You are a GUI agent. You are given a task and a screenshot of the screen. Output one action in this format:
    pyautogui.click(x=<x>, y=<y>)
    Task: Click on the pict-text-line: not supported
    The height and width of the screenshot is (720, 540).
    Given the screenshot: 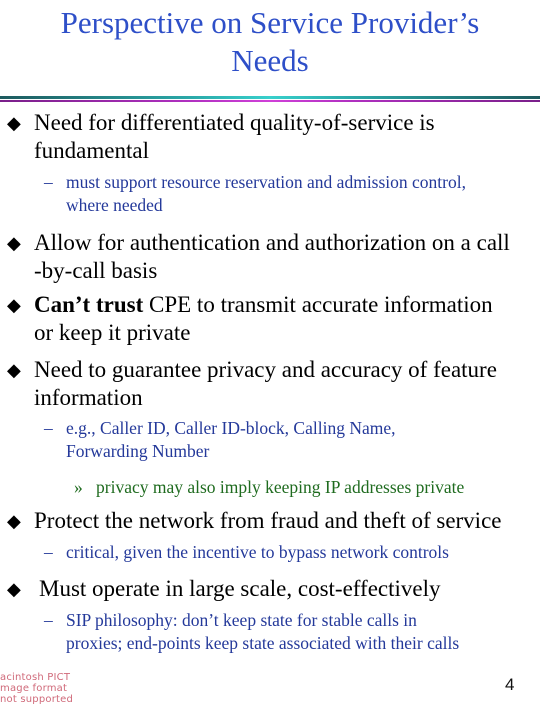 What is the action you would take?
    pyautogui.click(x=37, y=699)
    